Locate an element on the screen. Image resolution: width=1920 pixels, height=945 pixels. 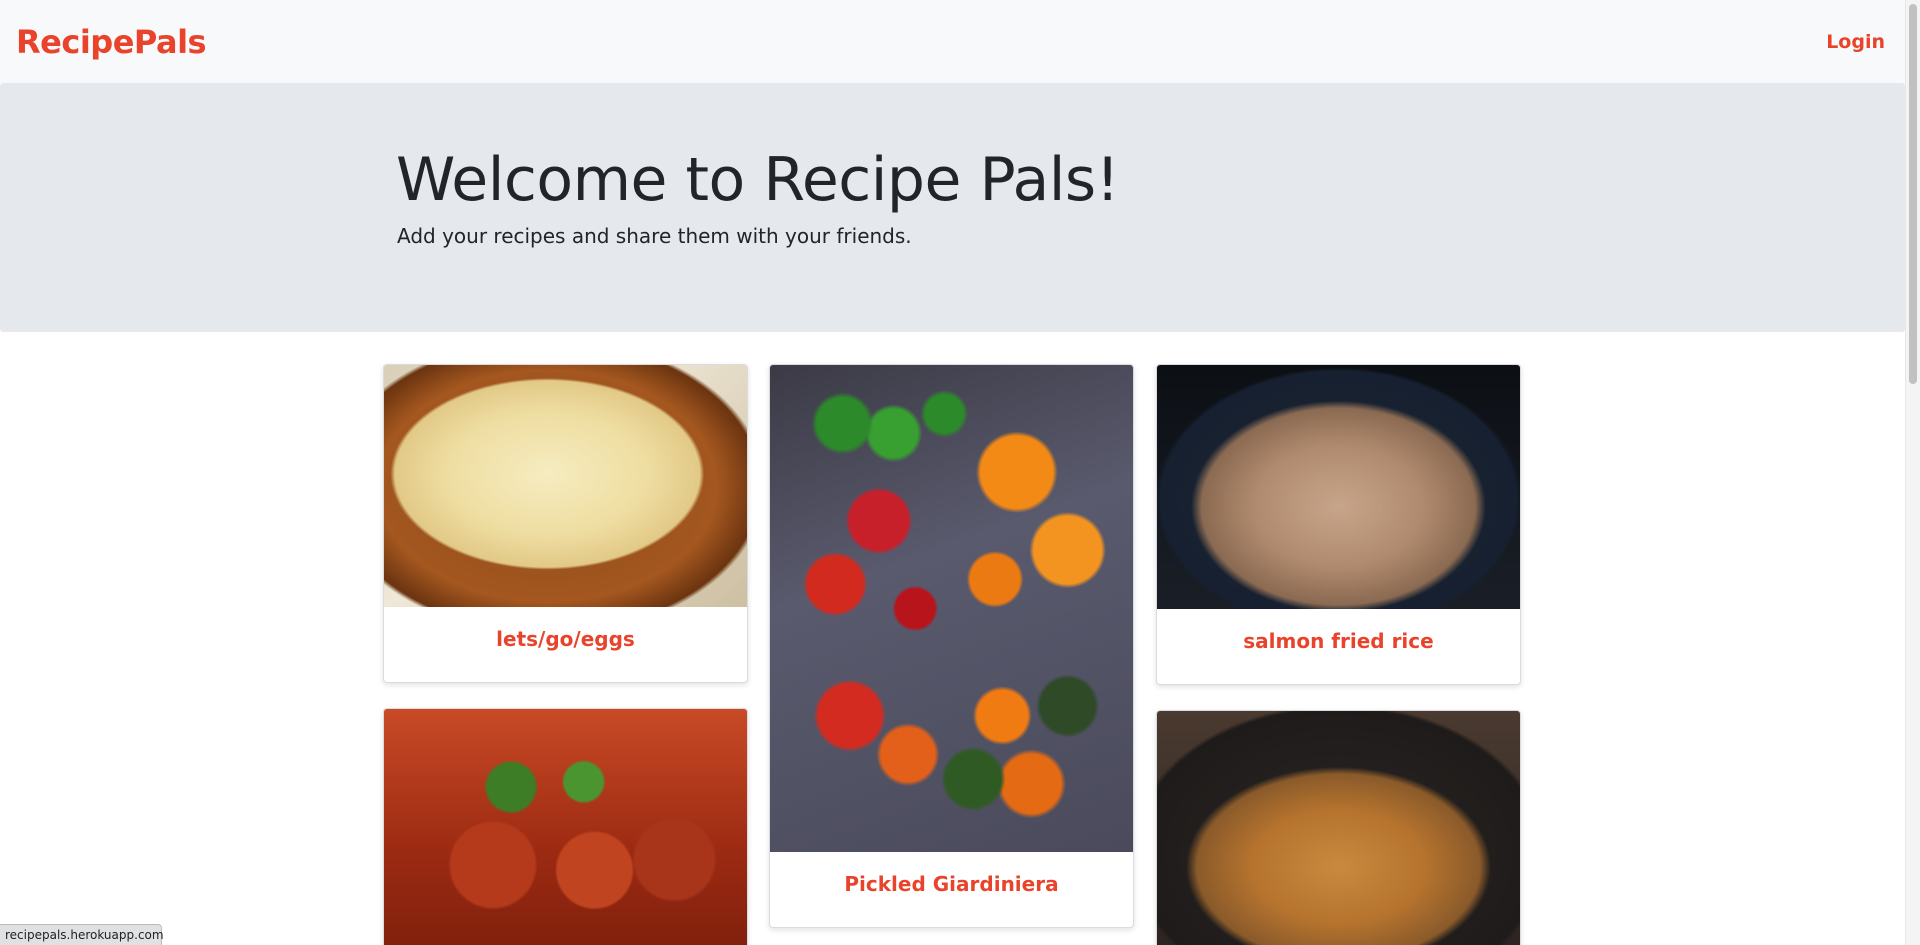
recipe-card: salmon fried rice is located at coordinates (1338, 524).